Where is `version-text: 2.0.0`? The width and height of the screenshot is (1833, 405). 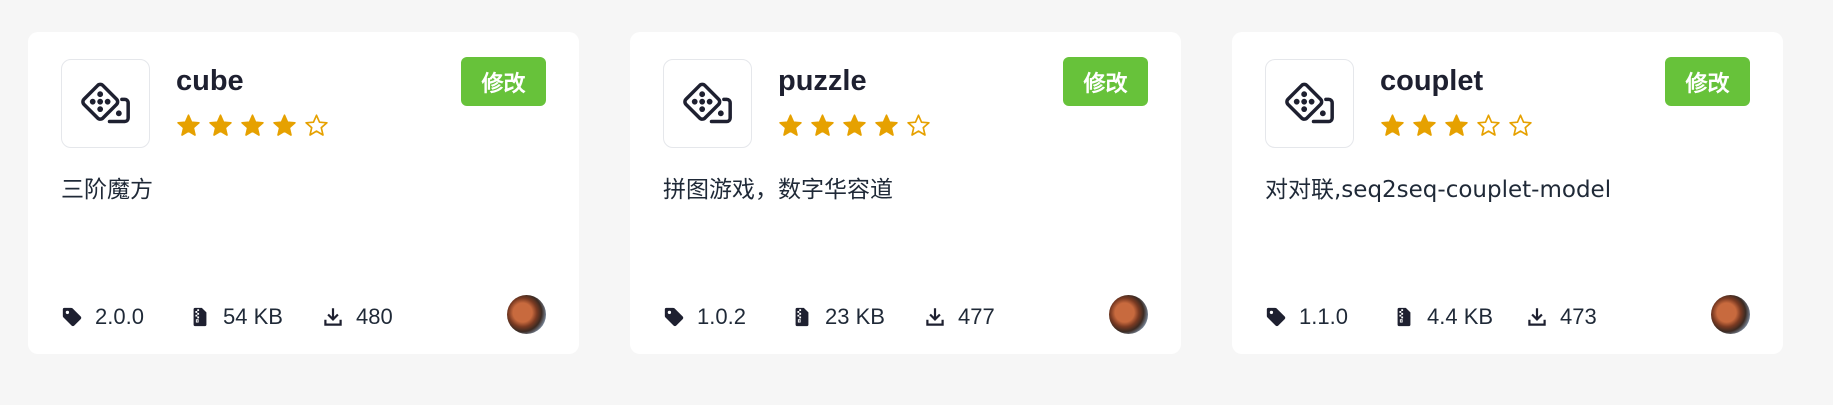 version-text: 2.0.0 is located at coordinates (119, 316).